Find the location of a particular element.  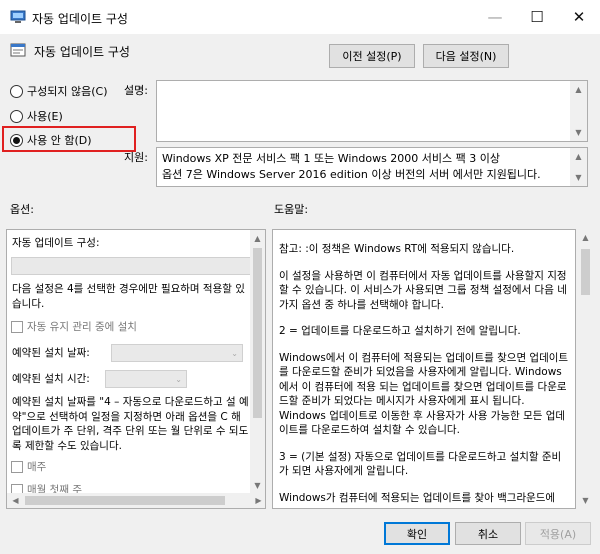

description-label: 설명: is located at coordinates (136, 90).